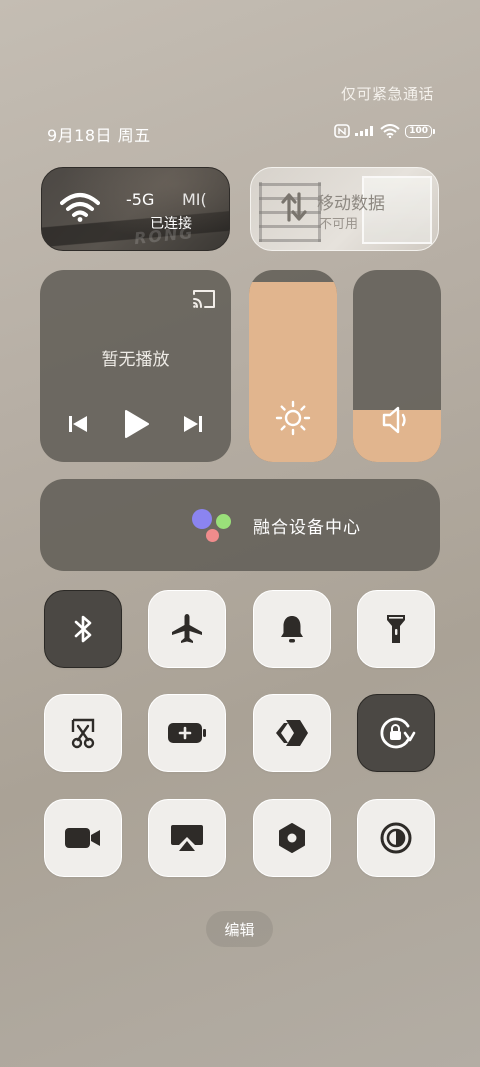  I want to click on toggle-screen-cast, so click(187, 838).